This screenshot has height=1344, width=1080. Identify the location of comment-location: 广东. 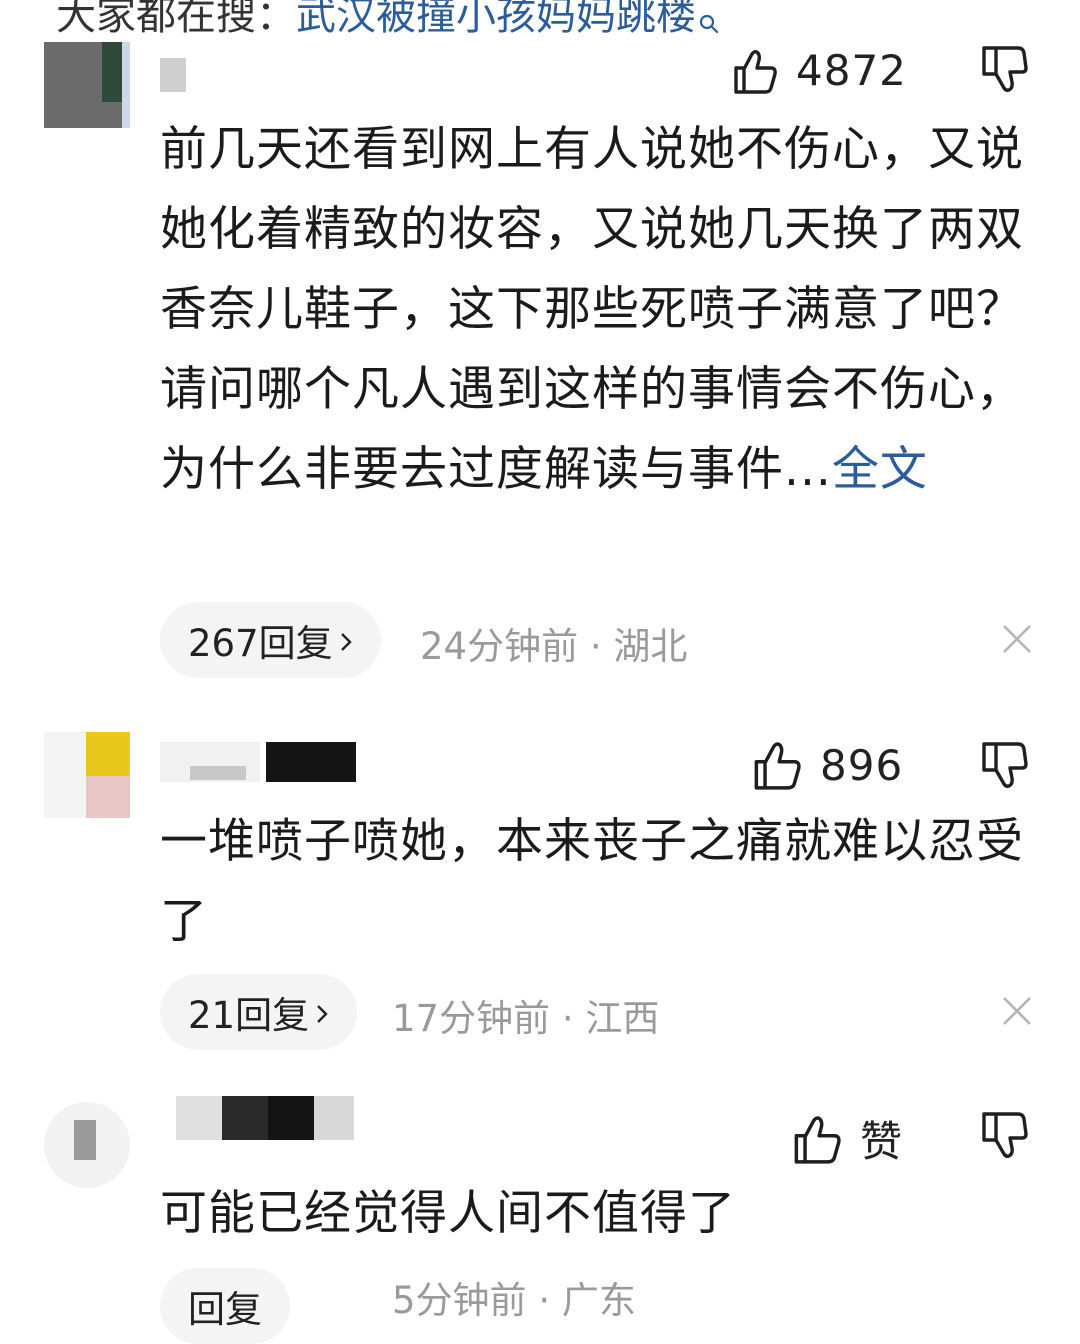
(598, 1300).